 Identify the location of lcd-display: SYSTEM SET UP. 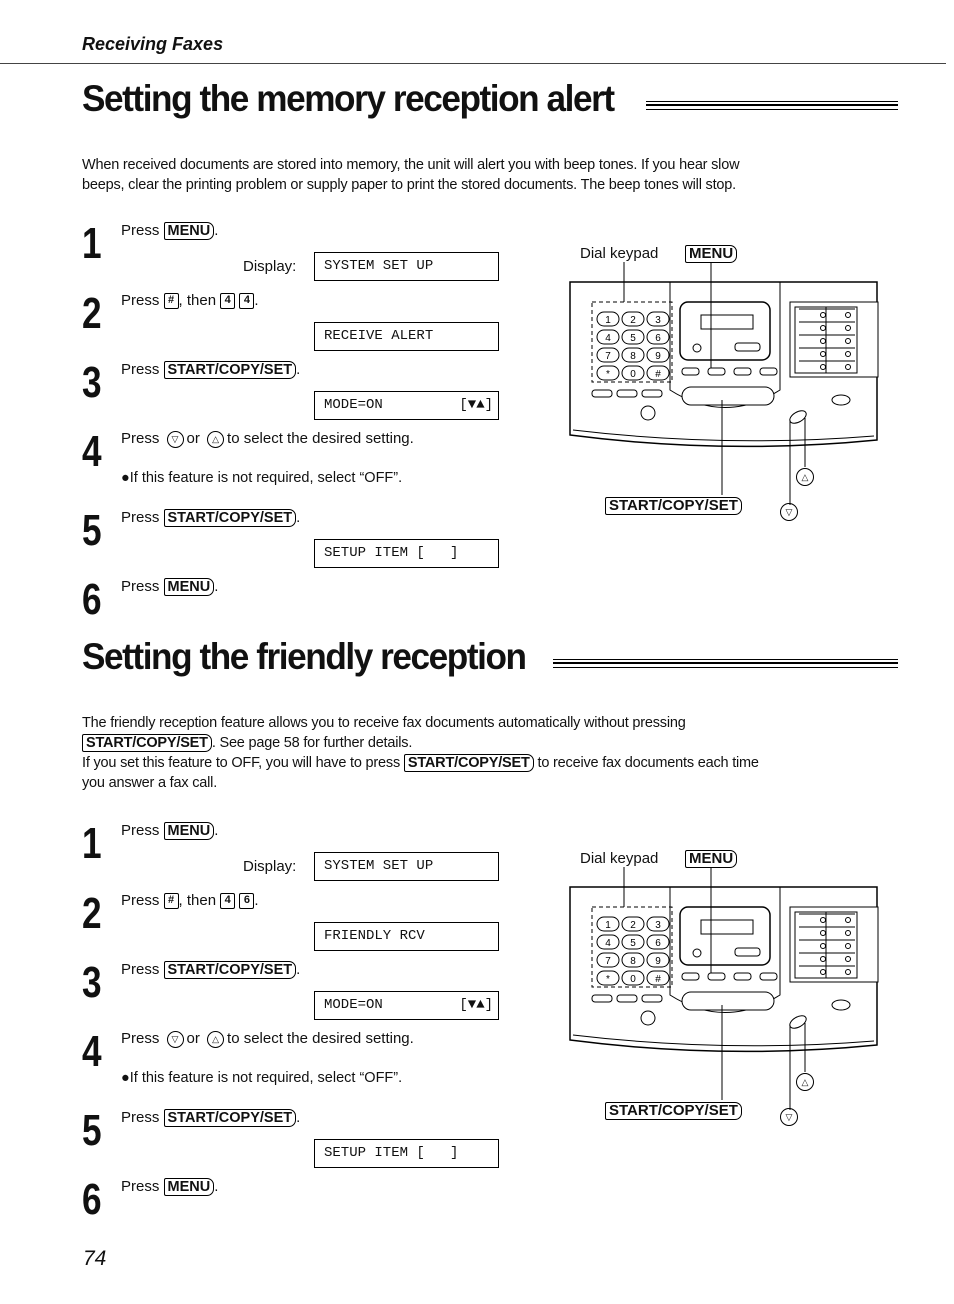
(406, 266).